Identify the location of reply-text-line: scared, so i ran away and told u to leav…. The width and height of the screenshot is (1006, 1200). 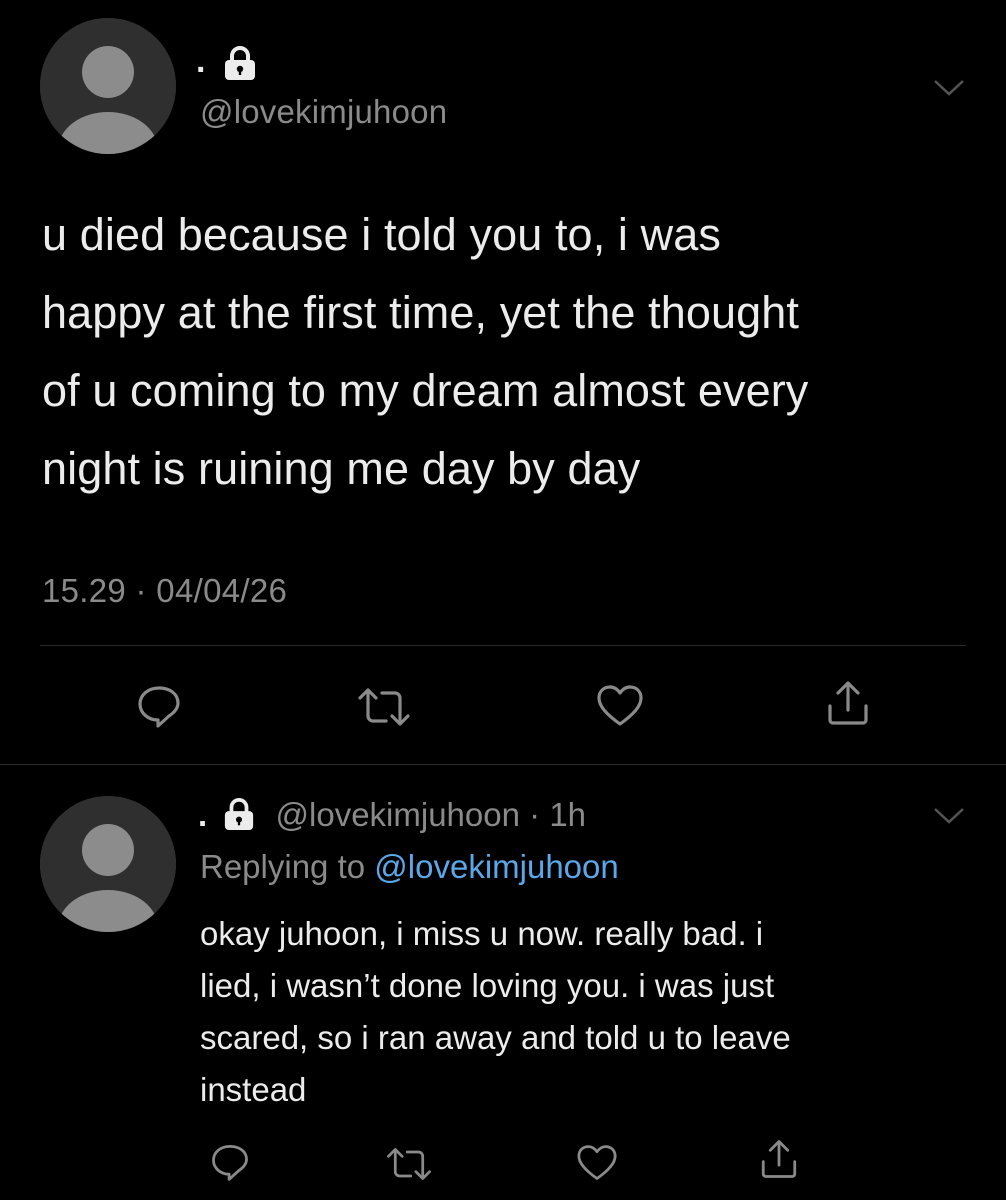
(495, 1037).